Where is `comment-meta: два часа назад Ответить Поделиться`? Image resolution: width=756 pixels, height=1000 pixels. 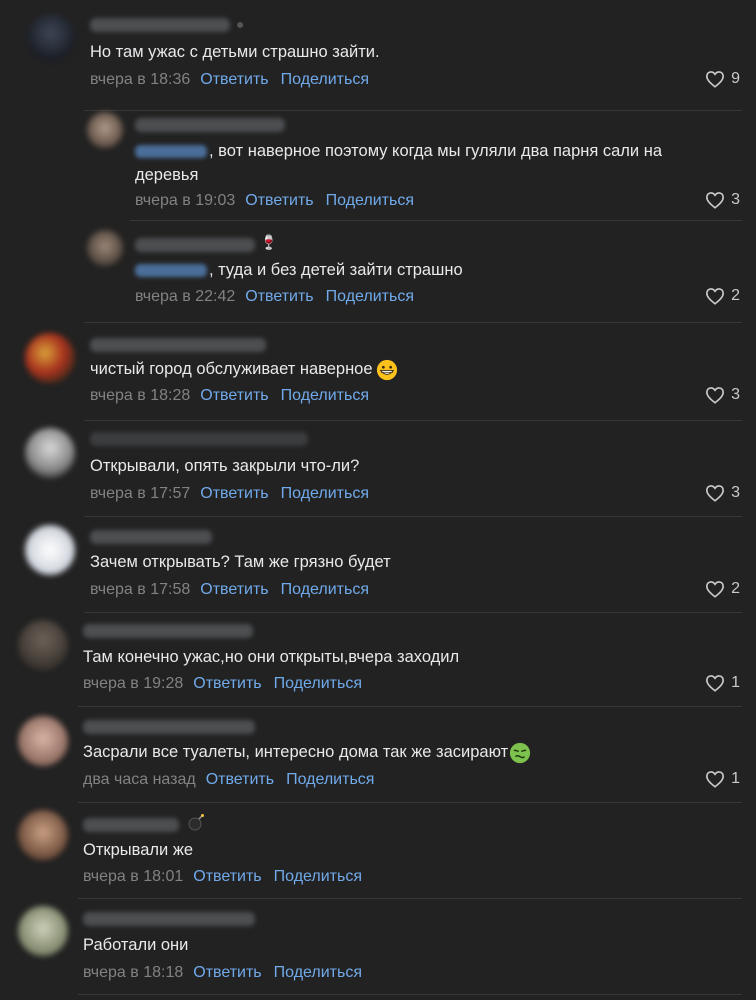
comment-meta: два часа назад Ответить Поделиться is located at coordinates (234, 780).